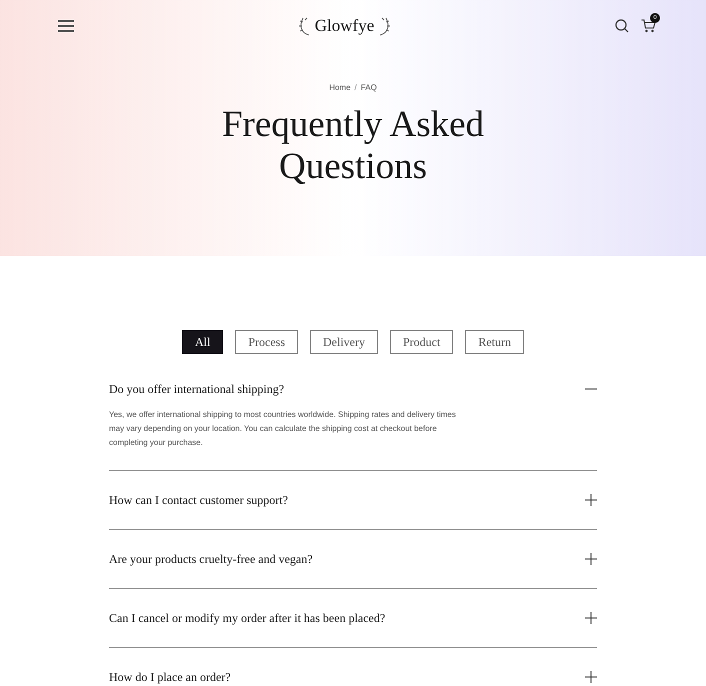 This screenshot has width=706, height=686. Describe the element at coordinates (648, 26) in the screenshot. I see `cart-icon` at that location.